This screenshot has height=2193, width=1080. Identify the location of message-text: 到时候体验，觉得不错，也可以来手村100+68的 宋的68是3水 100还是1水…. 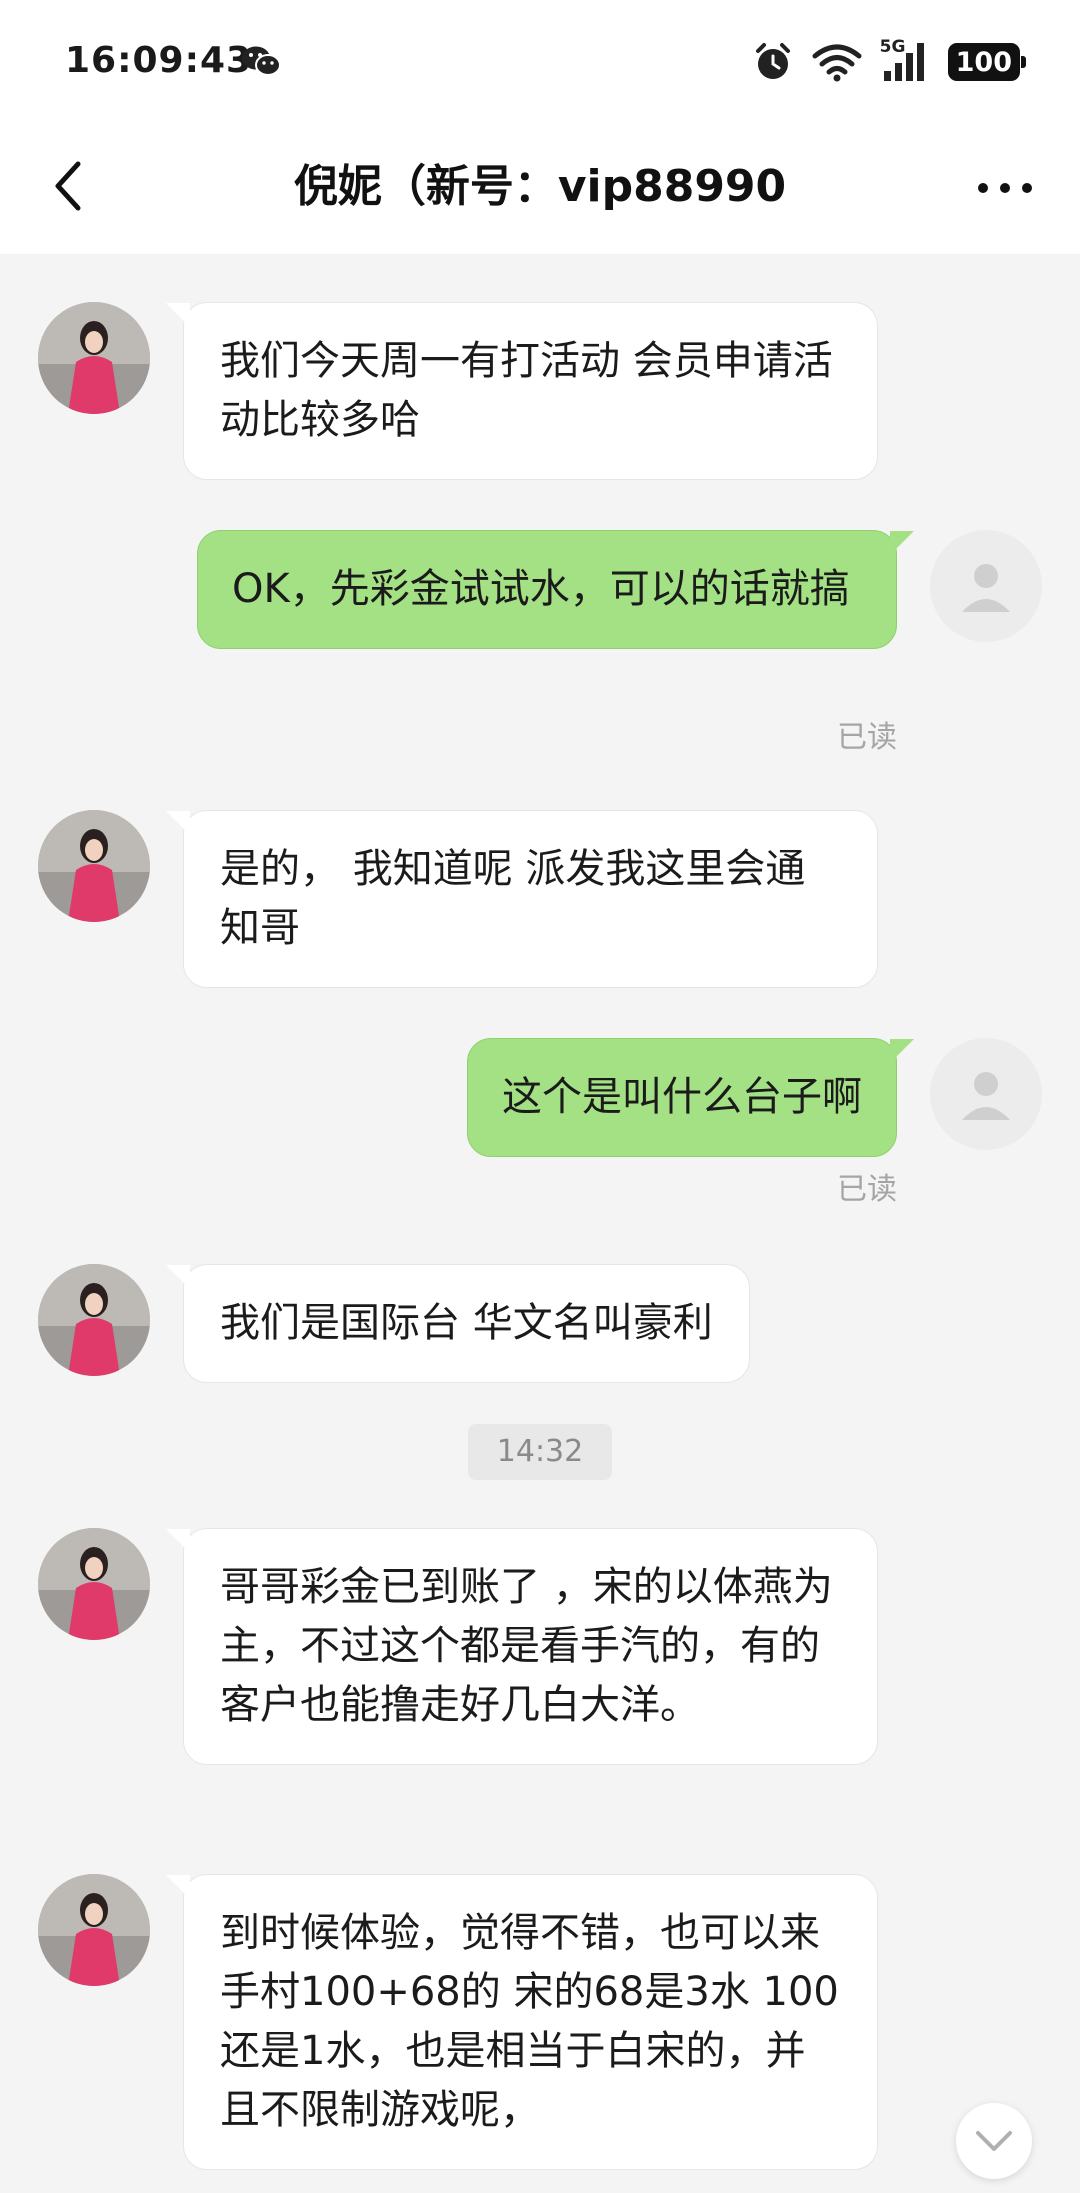
(529, 2021).